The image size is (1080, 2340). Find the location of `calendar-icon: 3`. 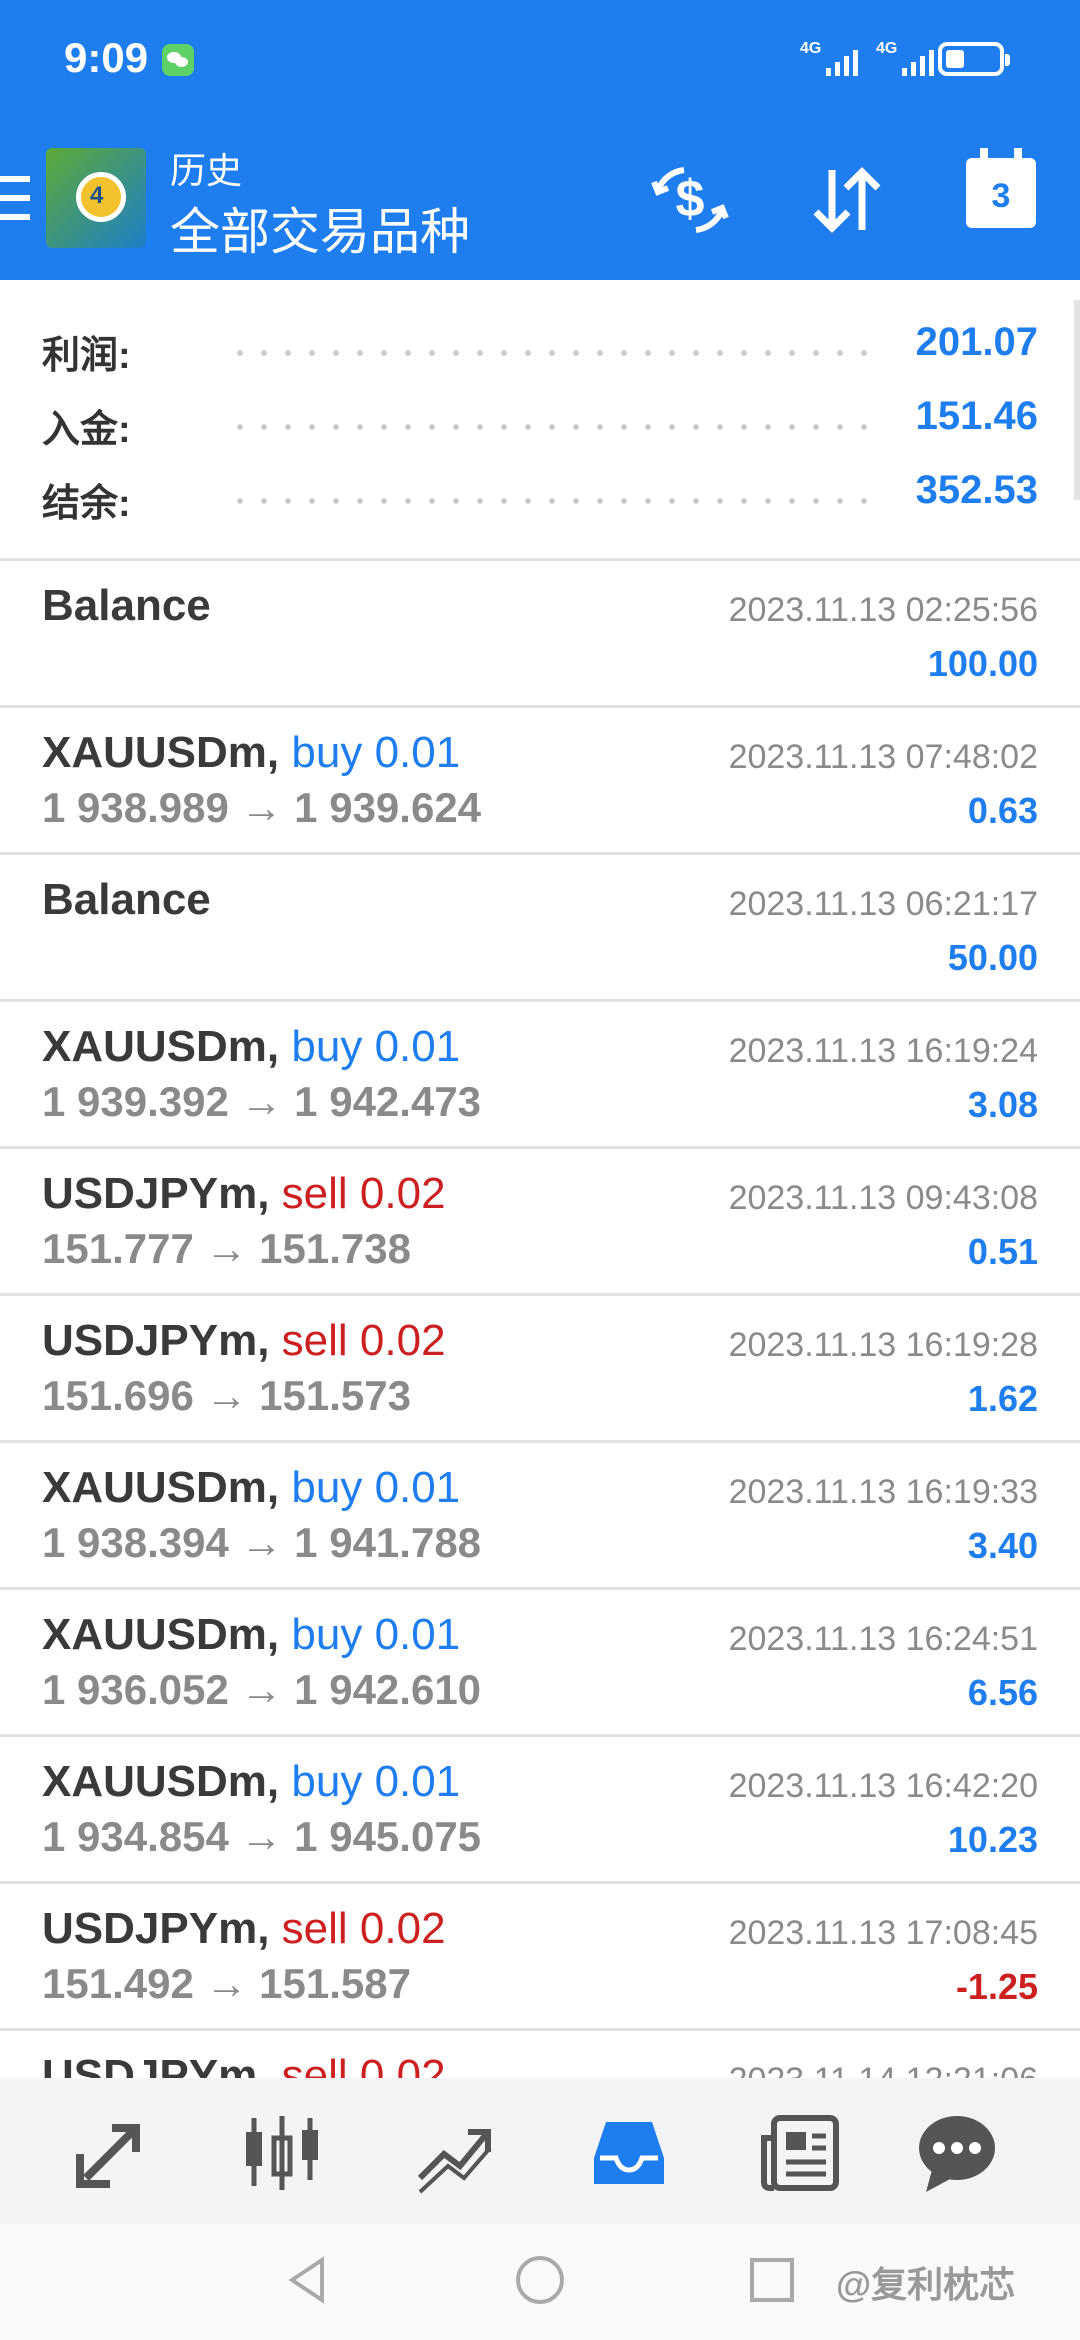

calendar-icon: 3 is located at coordinates (1001, 188).